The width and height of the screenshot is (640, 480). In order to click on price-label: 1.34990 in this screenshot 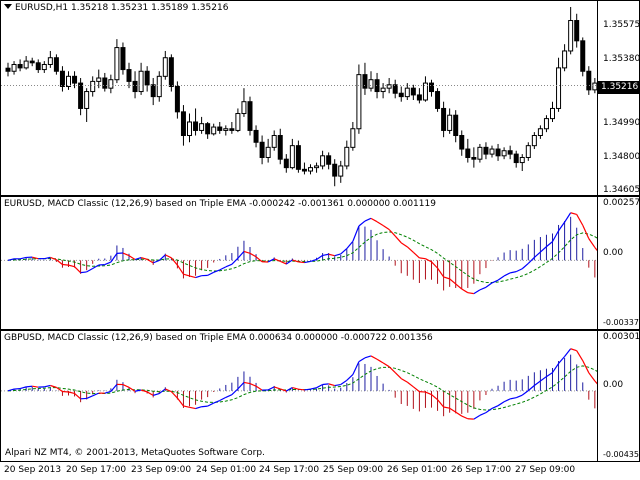, I will do `click(621, 123)`.